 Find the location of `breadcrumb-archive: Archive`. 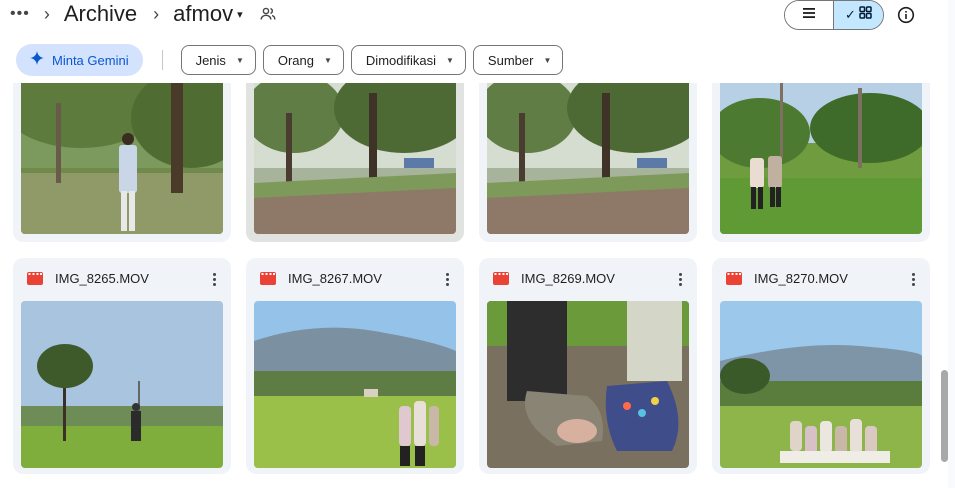

breadcrumb-archive: Archive is located at coordinates (100, 14).